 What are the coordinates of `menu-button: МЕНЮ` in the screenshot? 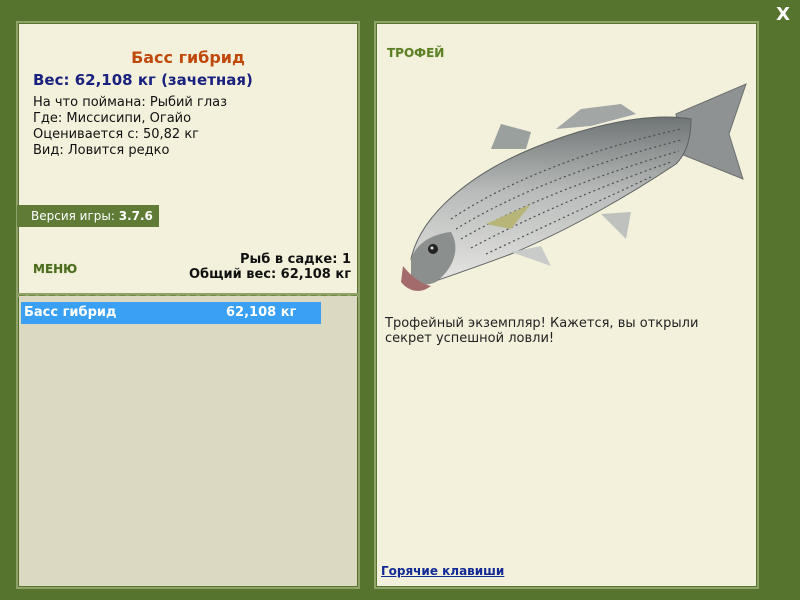 It's located at (55, 269).